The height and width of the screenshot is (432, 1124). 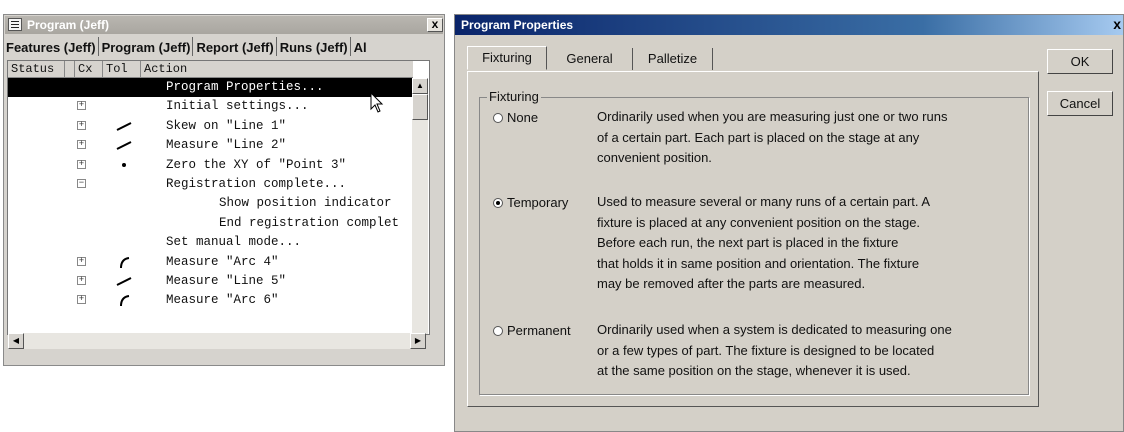 I want to click on ok-button: OK, so click(x=1080, y=61).